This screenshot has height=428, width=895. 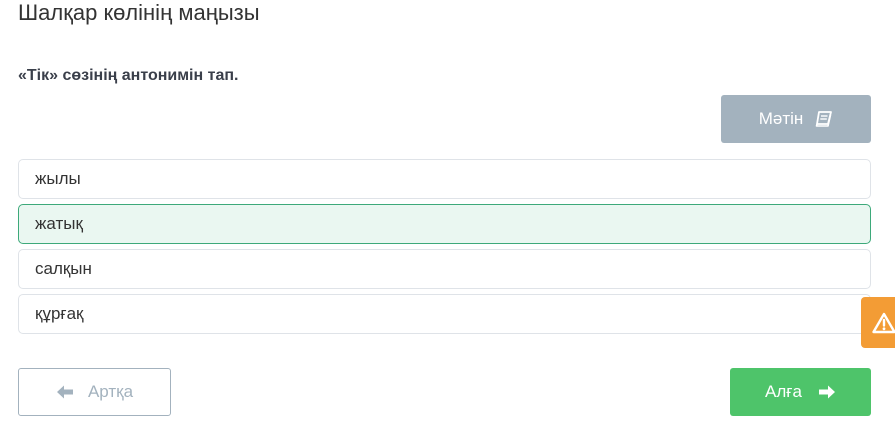 What do you see at coordinates (444, 314) in the screenshot?
I see `answer-option: құрғақ` at bounding box center [444, 314].